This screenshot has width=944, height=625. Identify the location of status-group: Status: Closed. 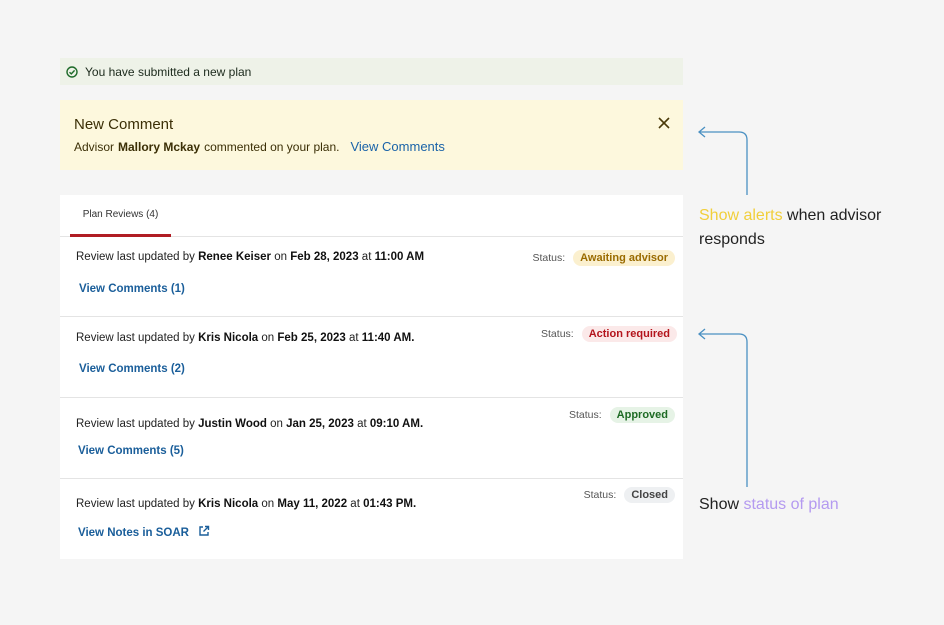
(629, 495).